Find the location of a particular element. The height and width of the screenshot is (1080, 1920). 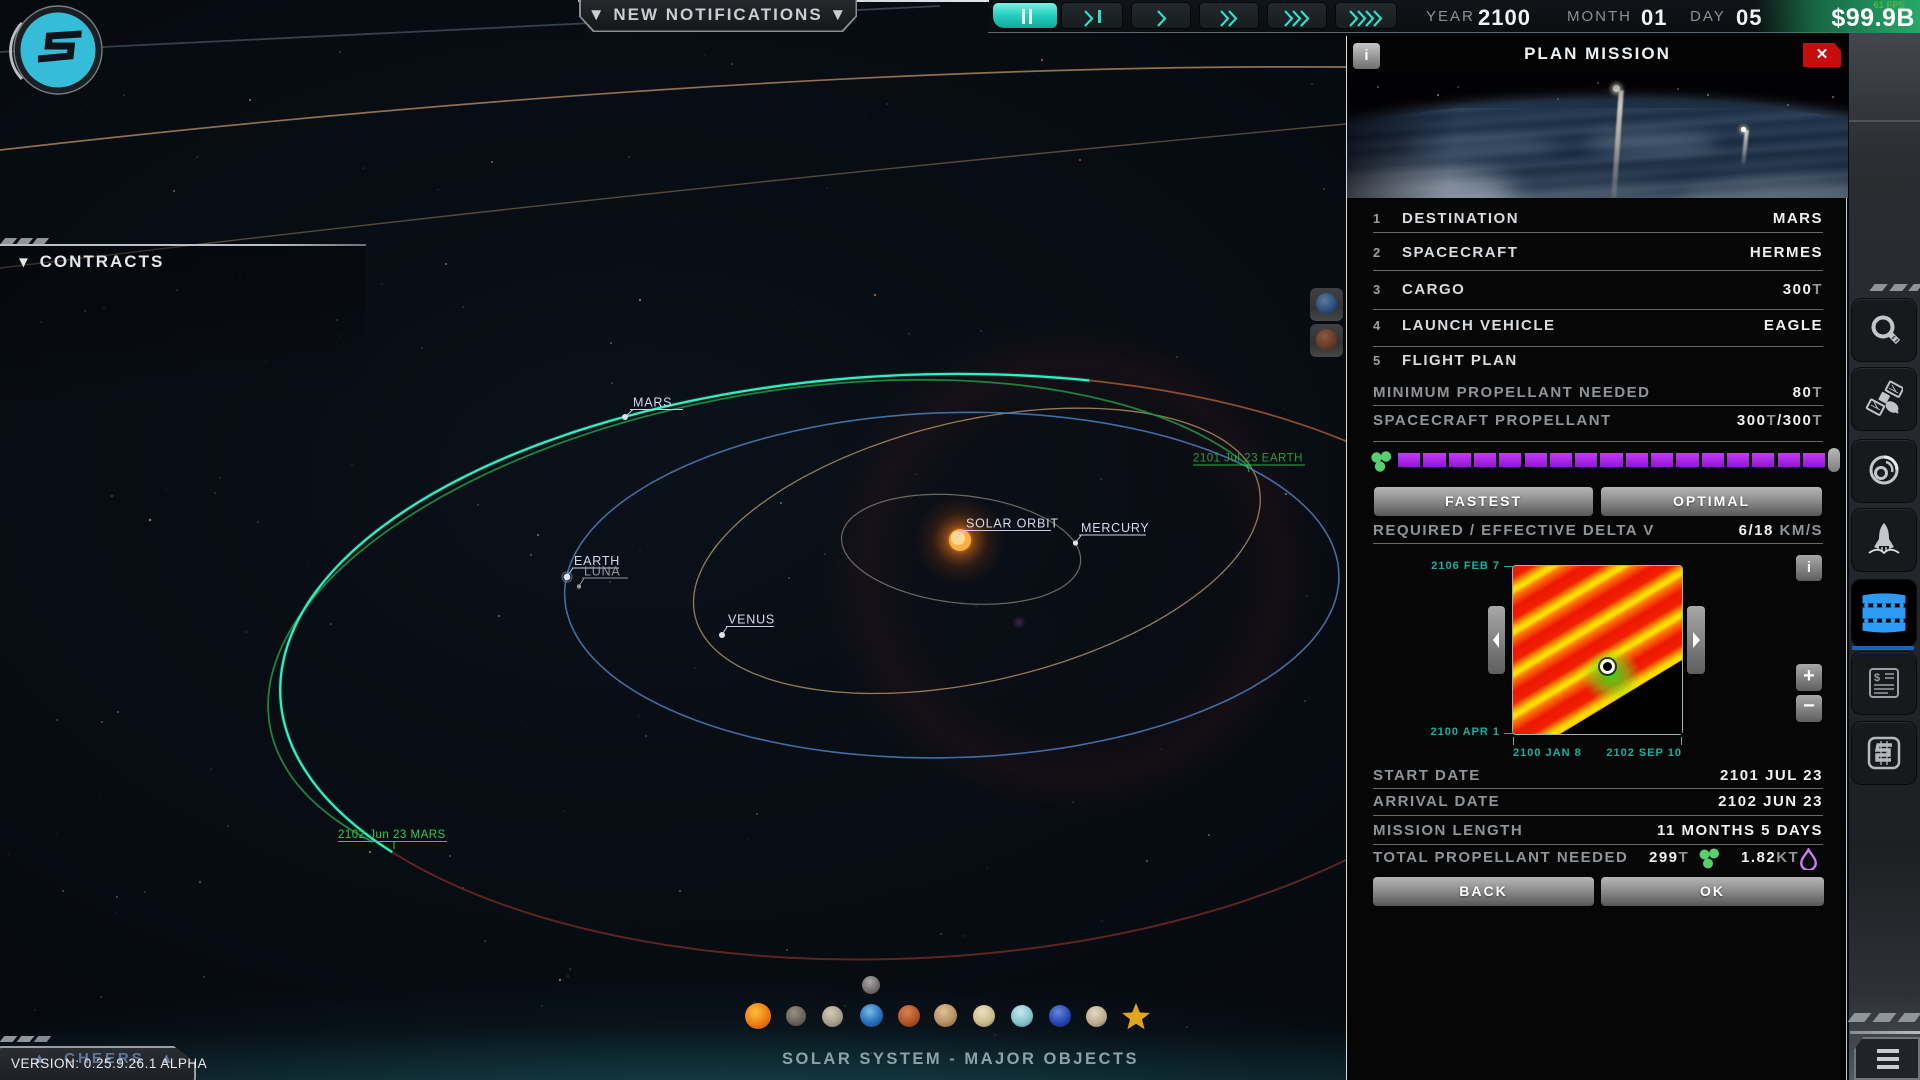

svg-text: VENUS is located at coordinates (751, 620).